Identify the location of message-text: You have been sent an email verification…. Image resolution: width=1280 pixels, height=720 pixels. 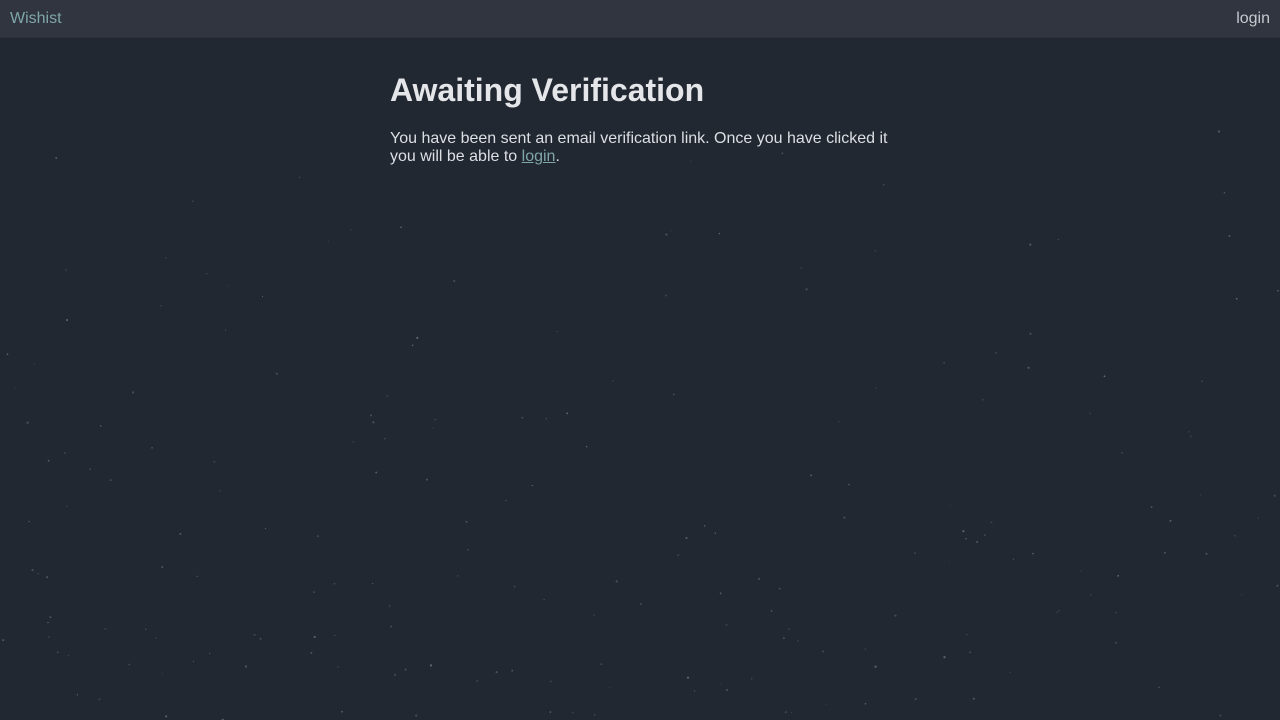
(639, 147).